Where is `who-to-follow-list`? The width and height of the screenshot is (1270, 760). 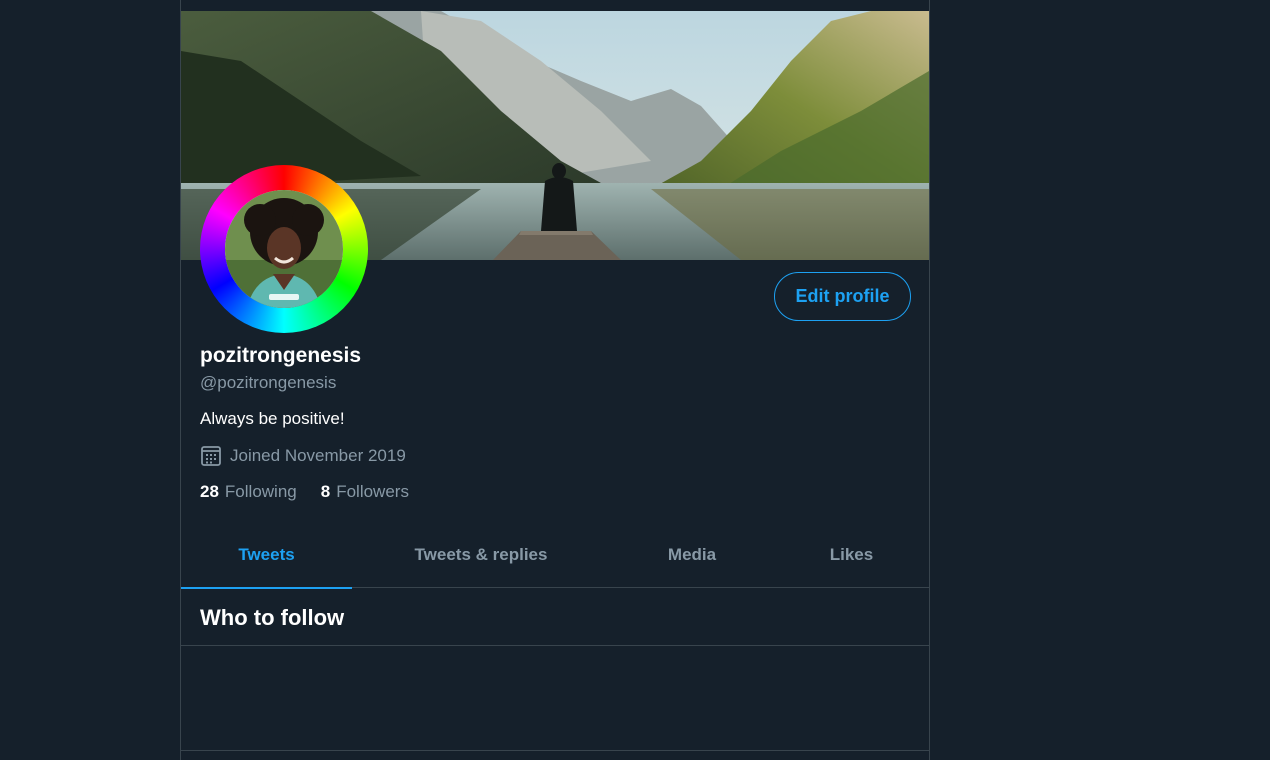
who-to-follow-list is located at coordinates (555, 698).